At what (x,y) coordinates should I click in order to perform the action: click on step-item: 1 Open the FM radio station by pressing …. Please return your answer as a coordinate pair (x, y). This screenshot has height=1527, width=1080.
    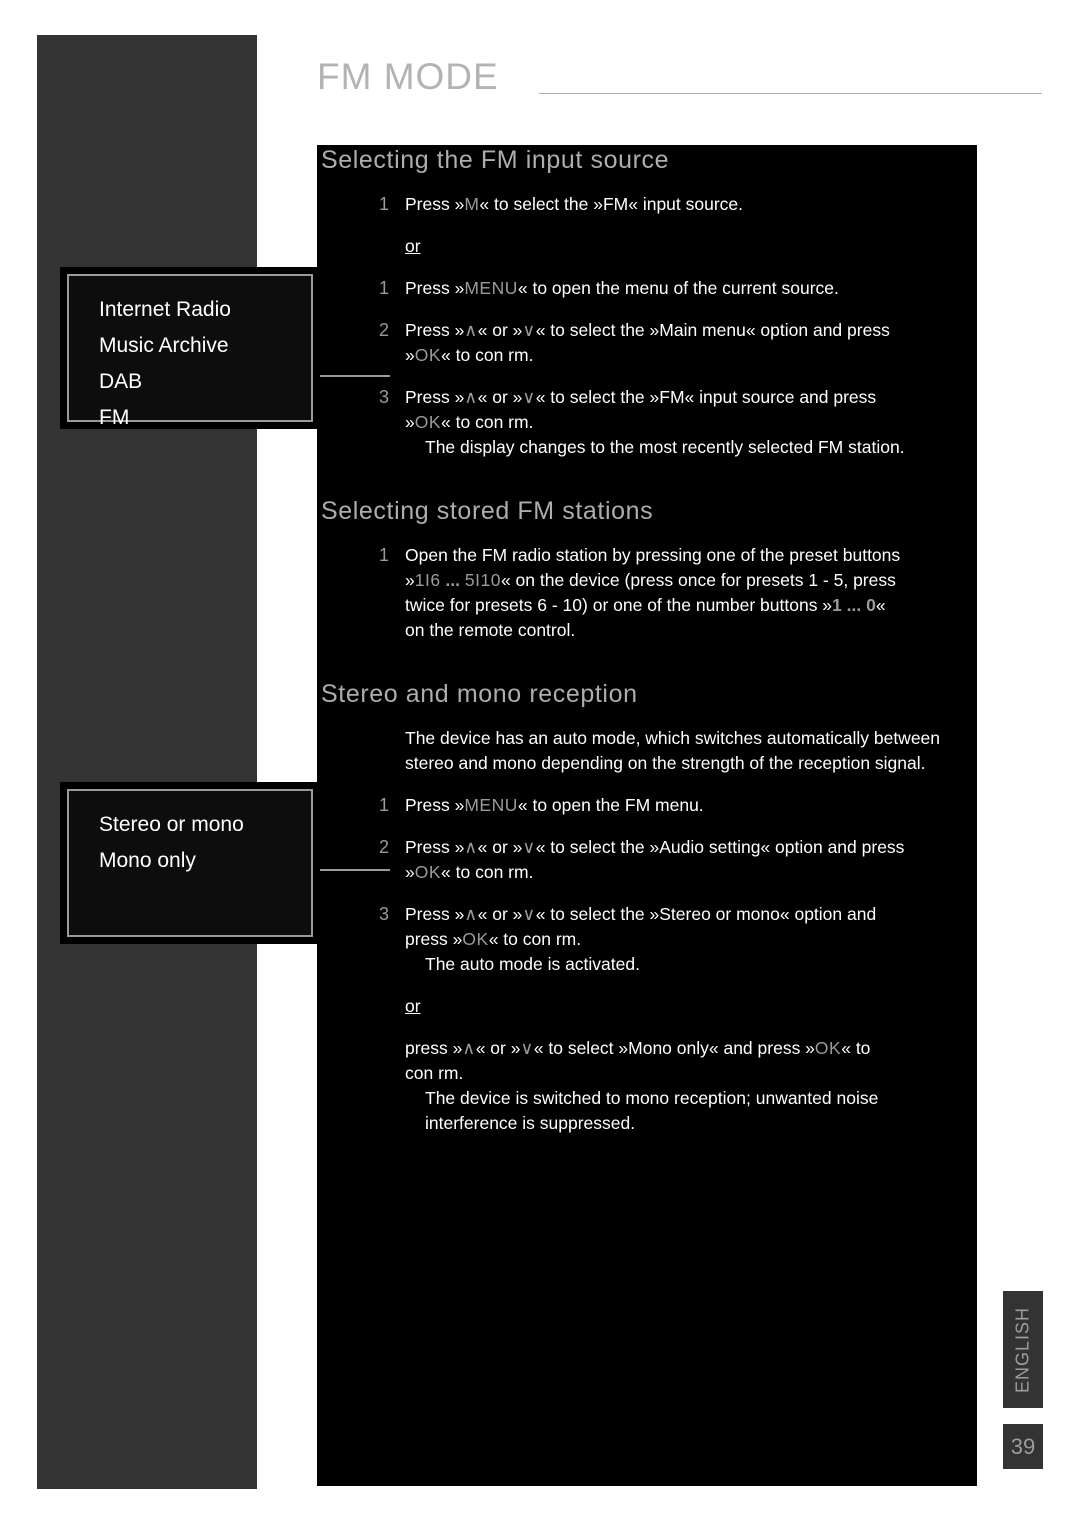
    Looking at the image, I should click on (647, 593).